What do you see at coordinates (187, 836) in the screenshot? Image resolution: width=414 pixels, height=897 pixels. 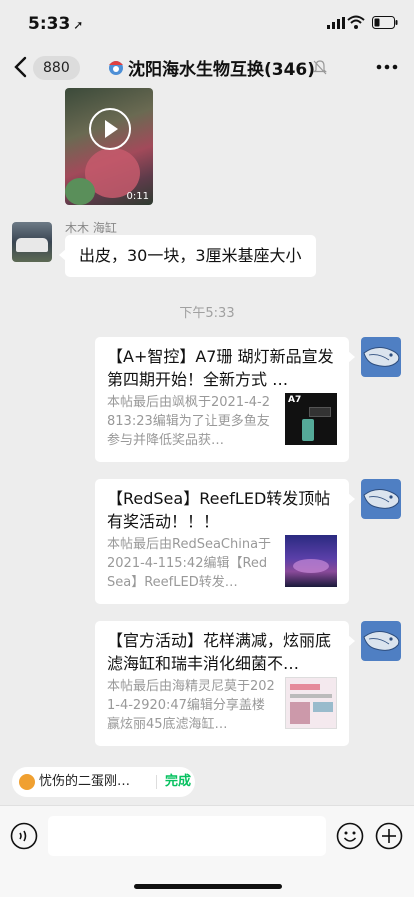 I see `message-input` at bounding box center [187, 836].